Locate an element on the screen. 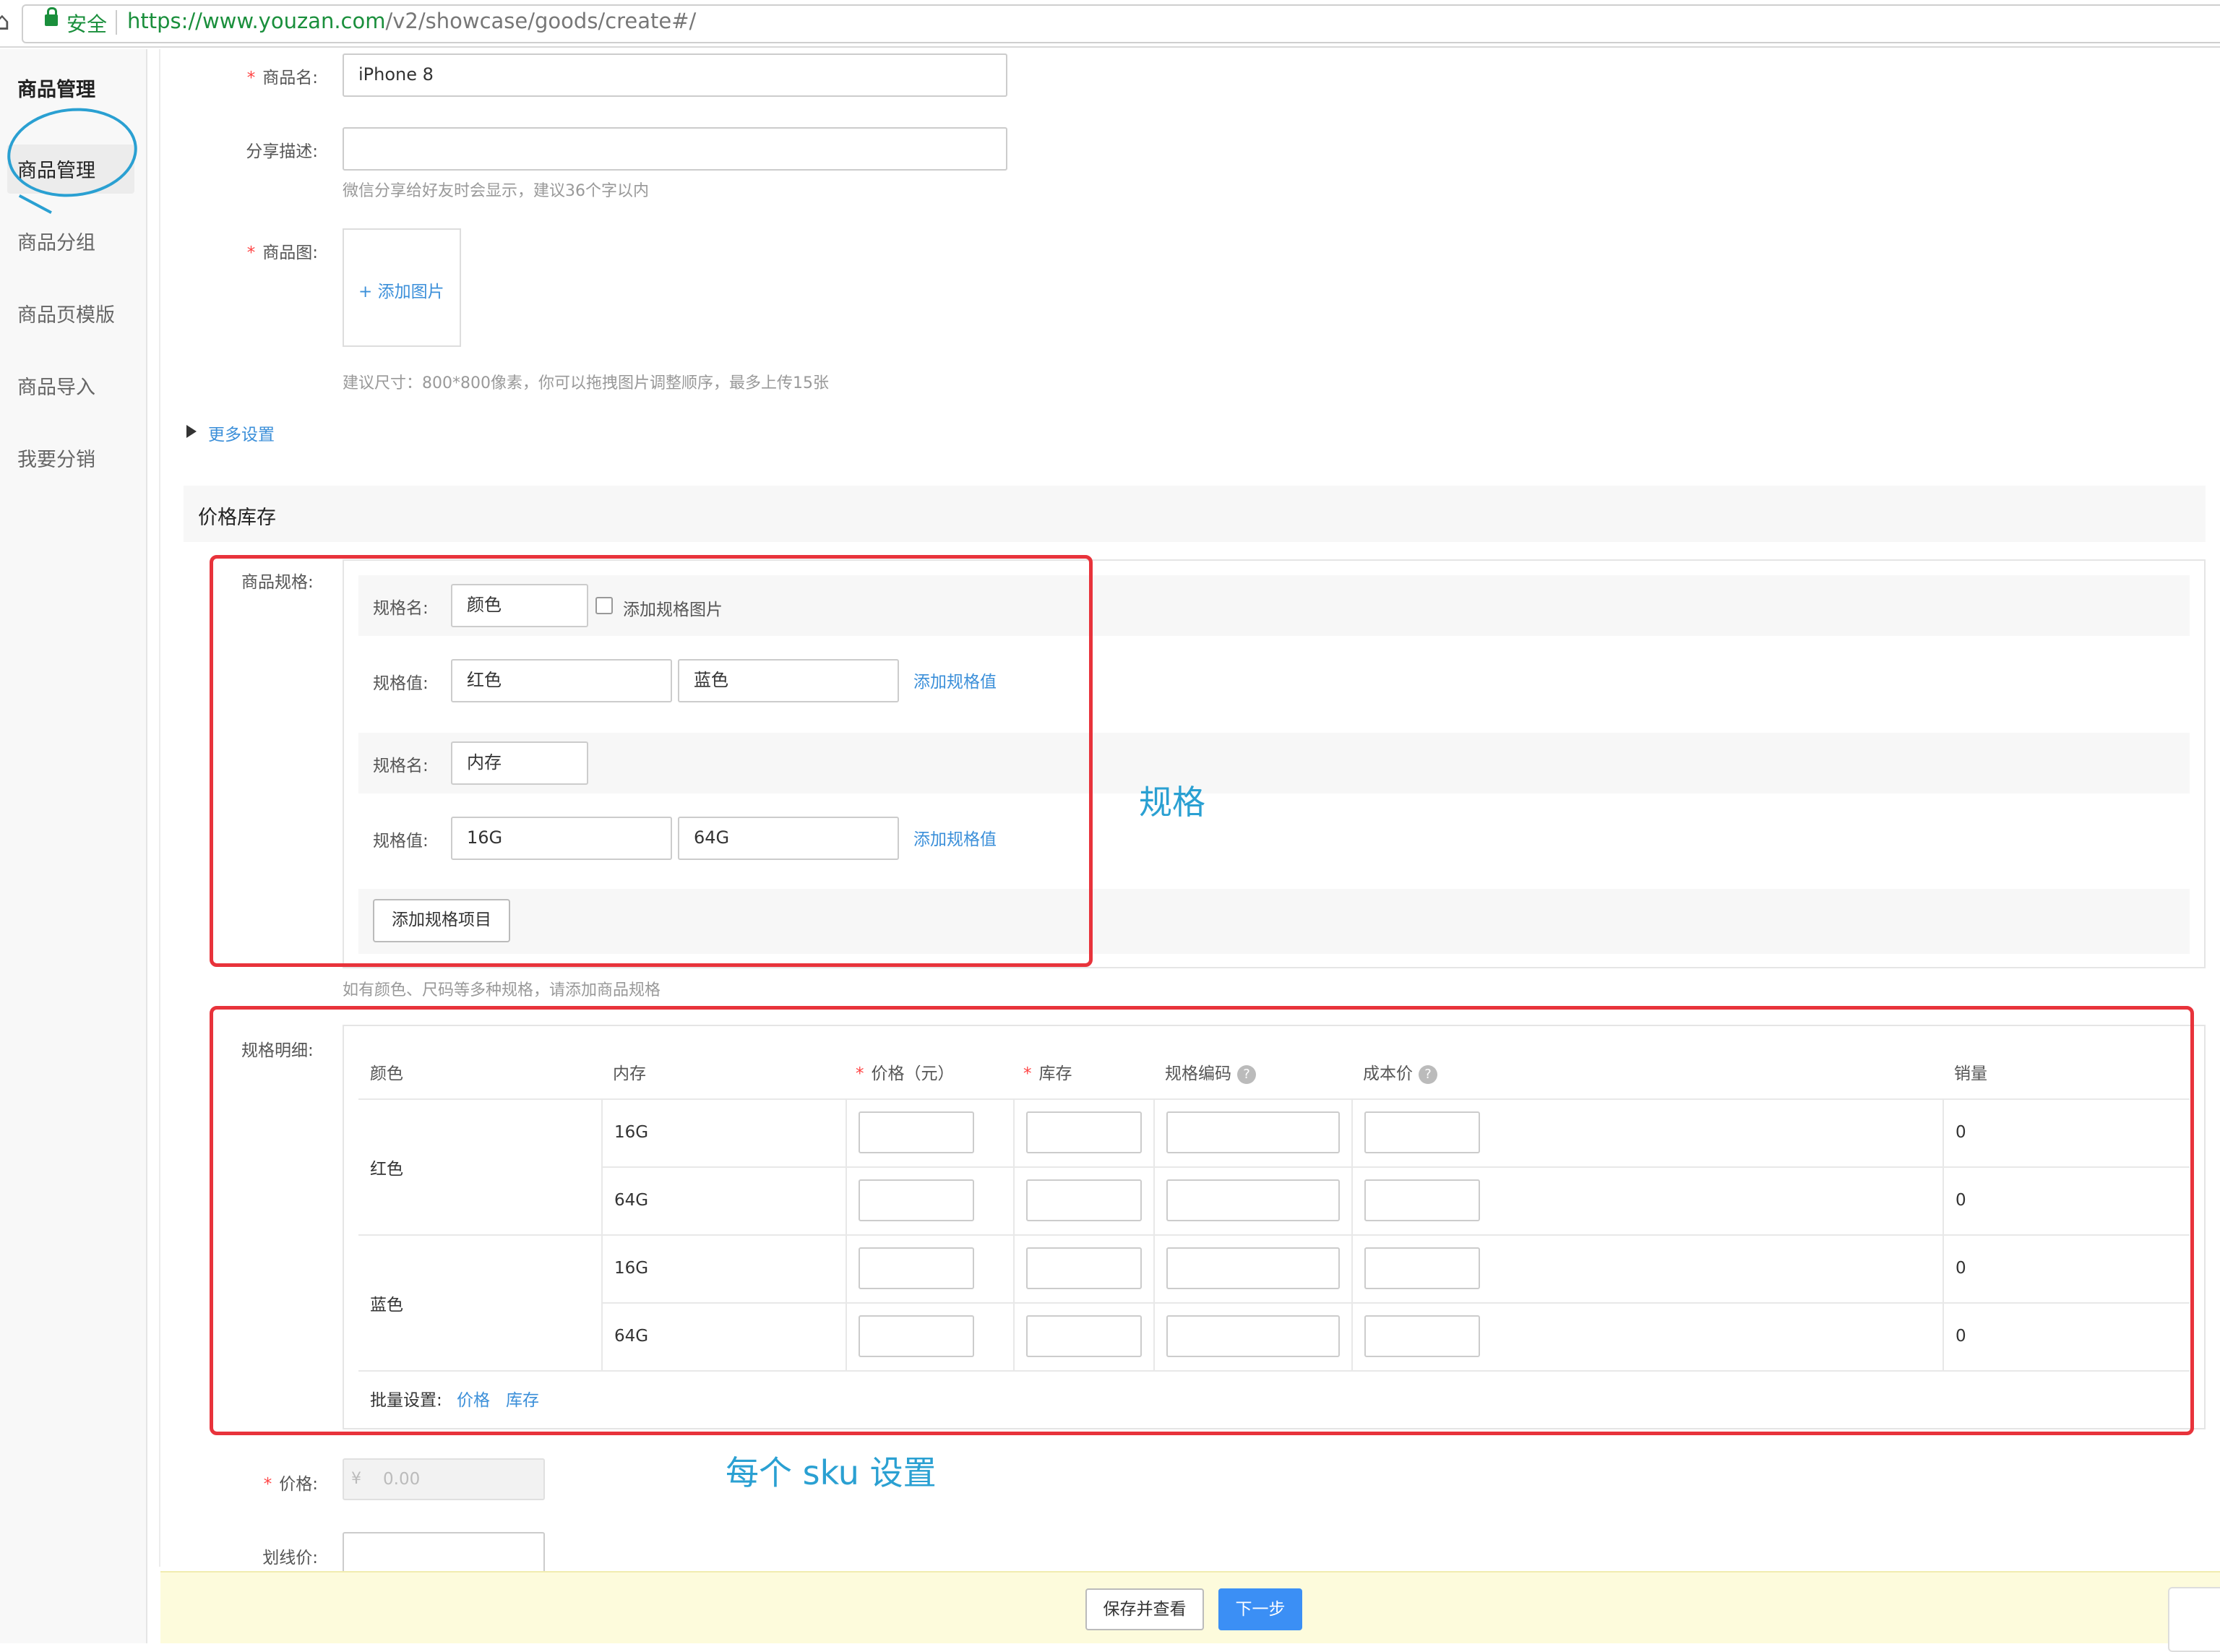  sidebar-item-groups: 商品分组 is located at coordinates (56, 241).